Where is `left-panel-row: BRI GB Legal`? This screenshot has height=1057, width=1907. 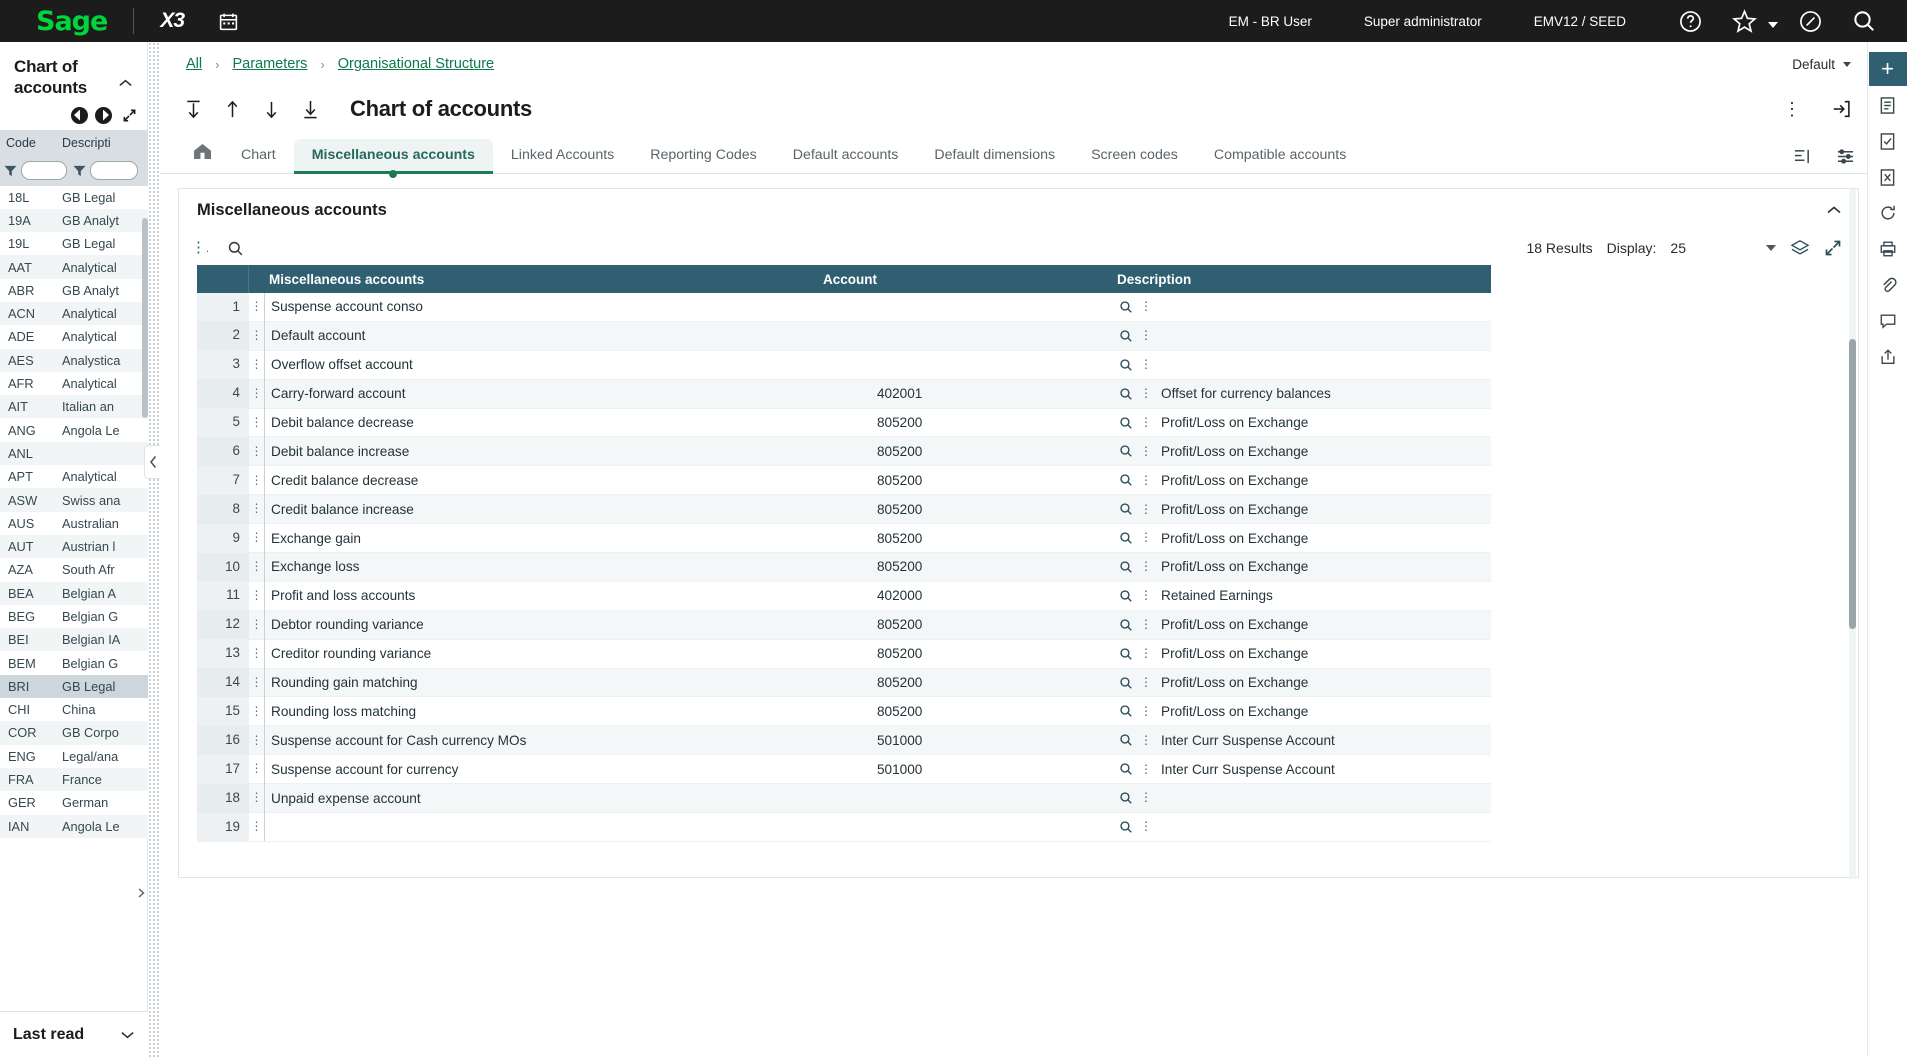
left-panel-row: BRI GB Legal is located at coordinates (74, 686).